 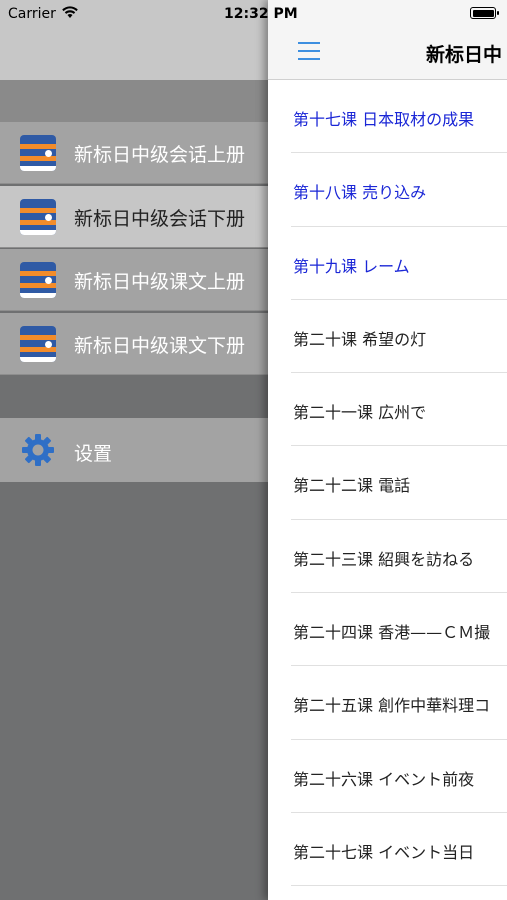 I want to click on book-label: 新标日中级会话下册, so click(x=160, y=218).